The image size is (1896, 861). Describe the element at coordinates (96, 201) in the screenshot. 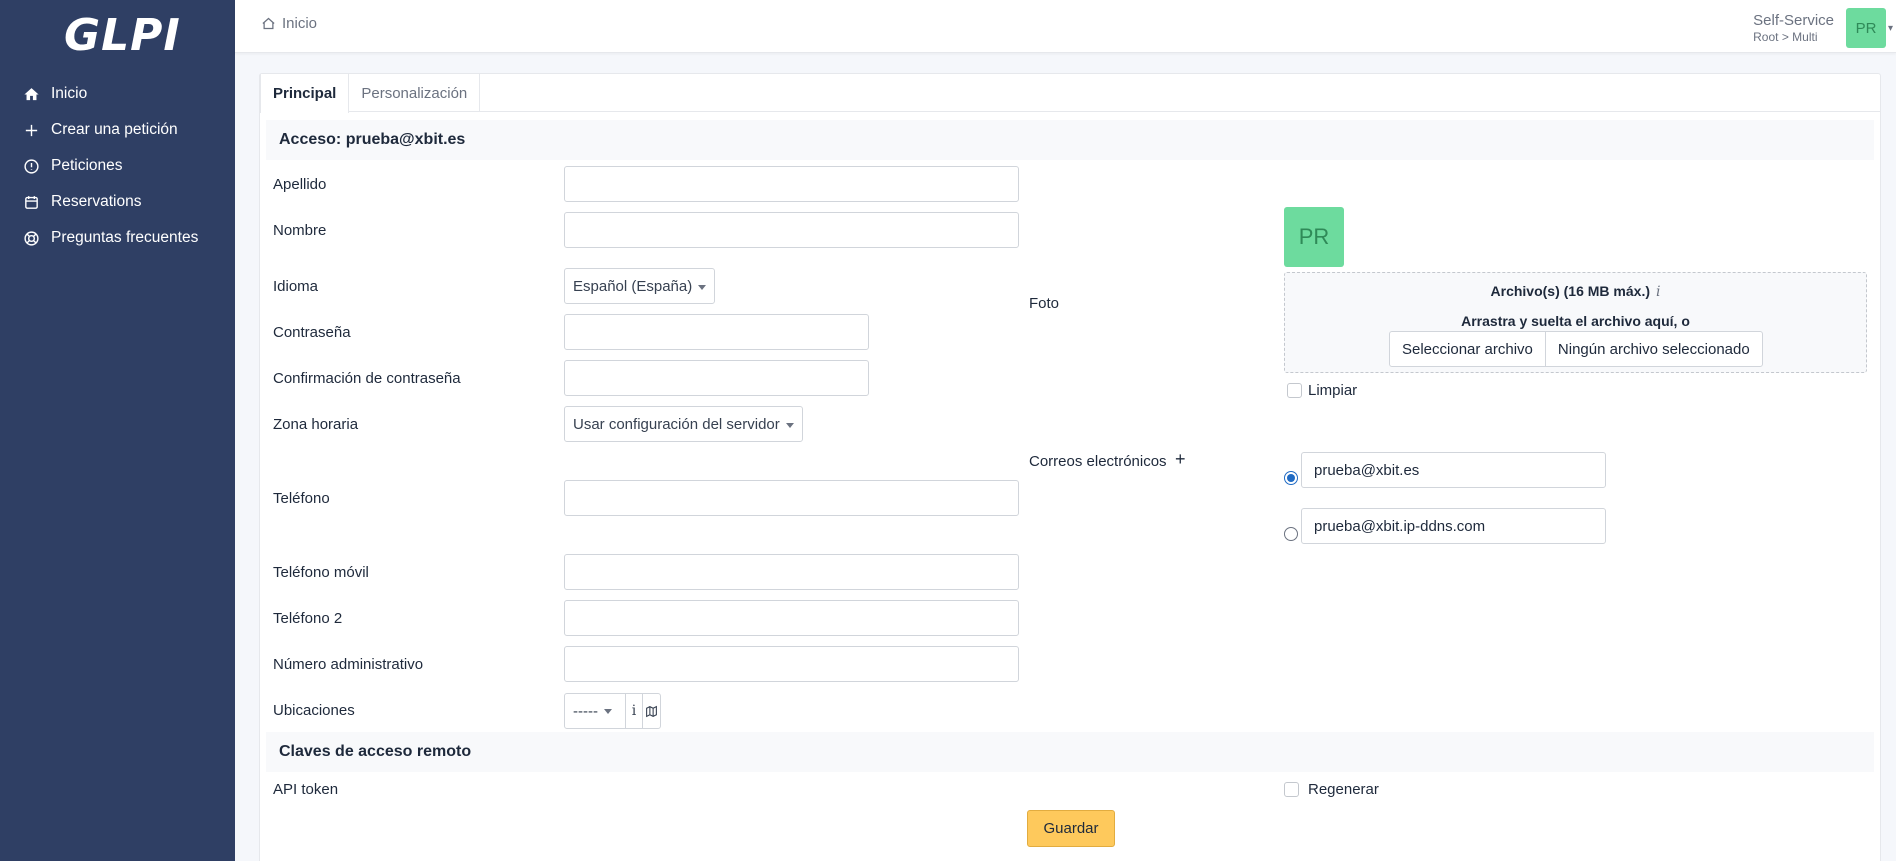

I see `sidebar-item-label: Reservations` at that location.